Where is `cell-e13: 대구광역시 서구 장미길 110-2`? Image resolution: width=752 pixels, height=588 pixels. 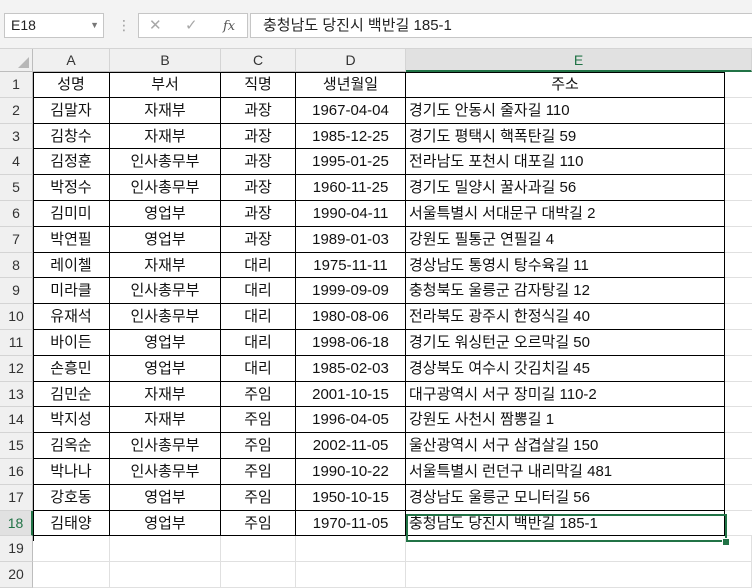
cell-e13: 대구광역시 서구 장미길 110-2 is located at coordinates (565, 394).